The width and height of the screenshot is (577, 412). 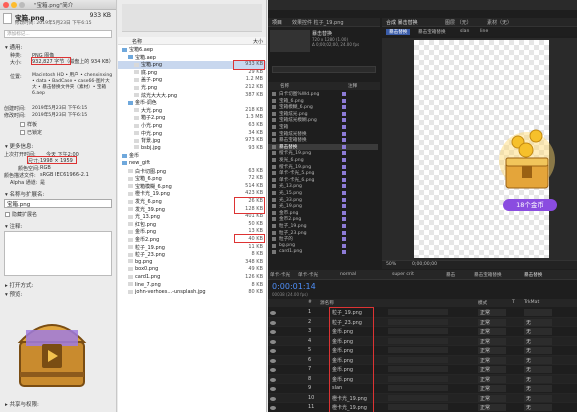 I want to click on project-item: 宝箱模糊_6.png, so click(x=323, y=107).